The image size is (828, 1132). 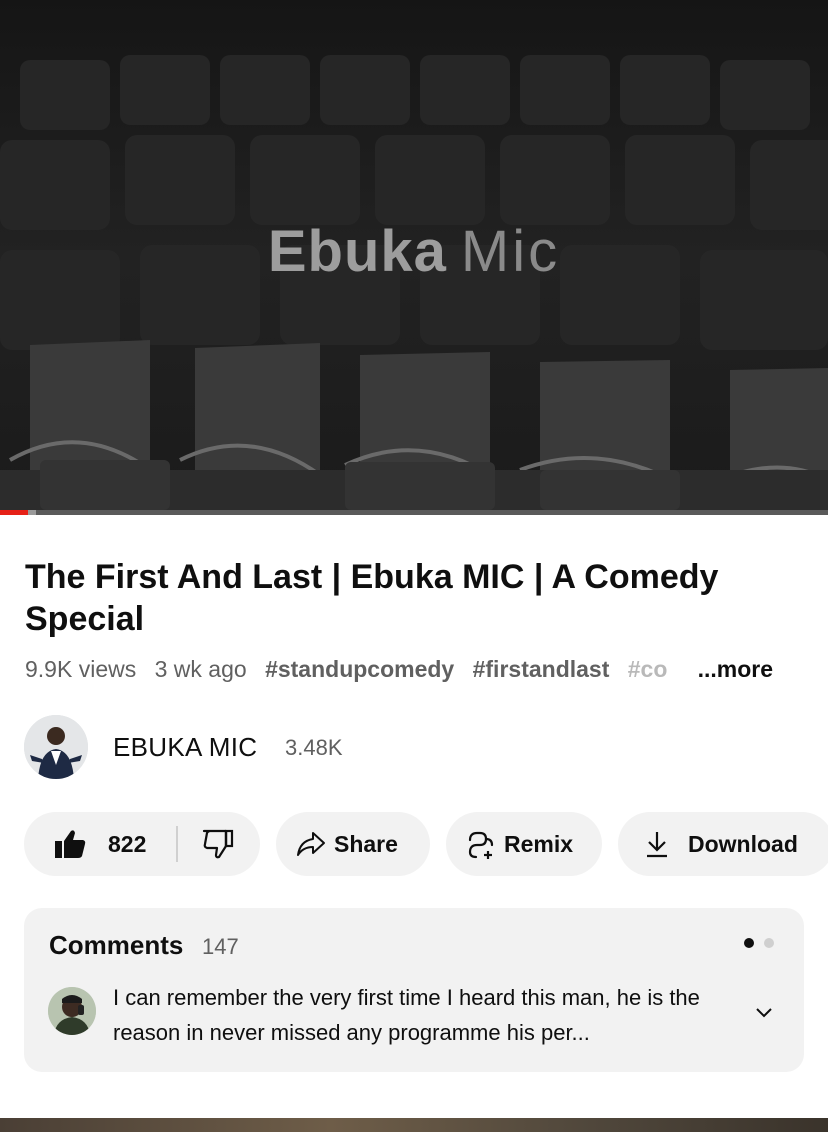 I want to click on watermark-light: Mic, so click(x=510, y=251).